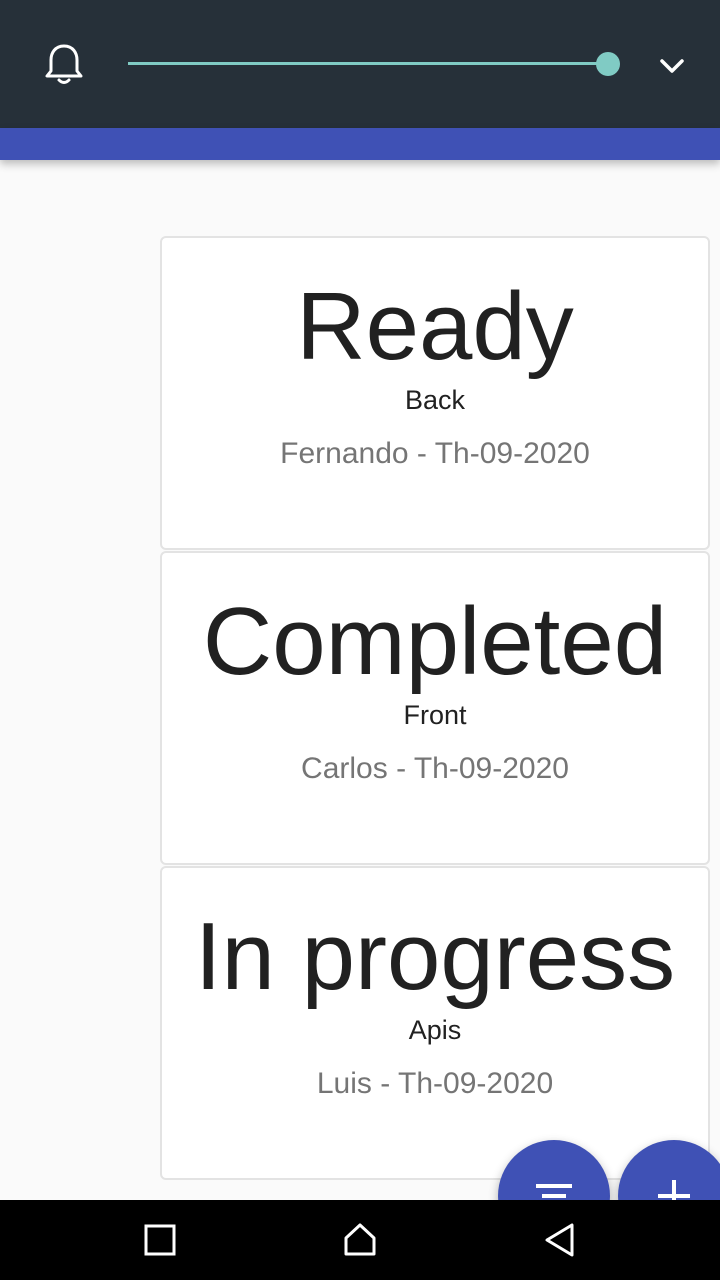 Image resolution: width=720 pixels, height=1280 pixels. Describe the element at coordinates (672, 66) in the screenshot. I see `chevron-down-icon` at that location.